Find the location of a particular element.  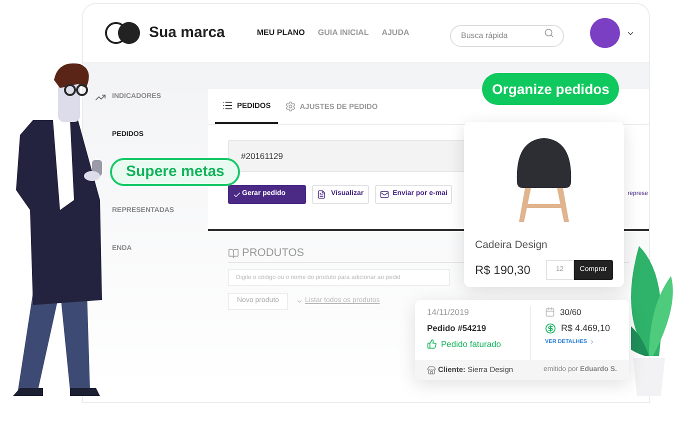

thumbs-up-icon is located at coordinates (432, 343).